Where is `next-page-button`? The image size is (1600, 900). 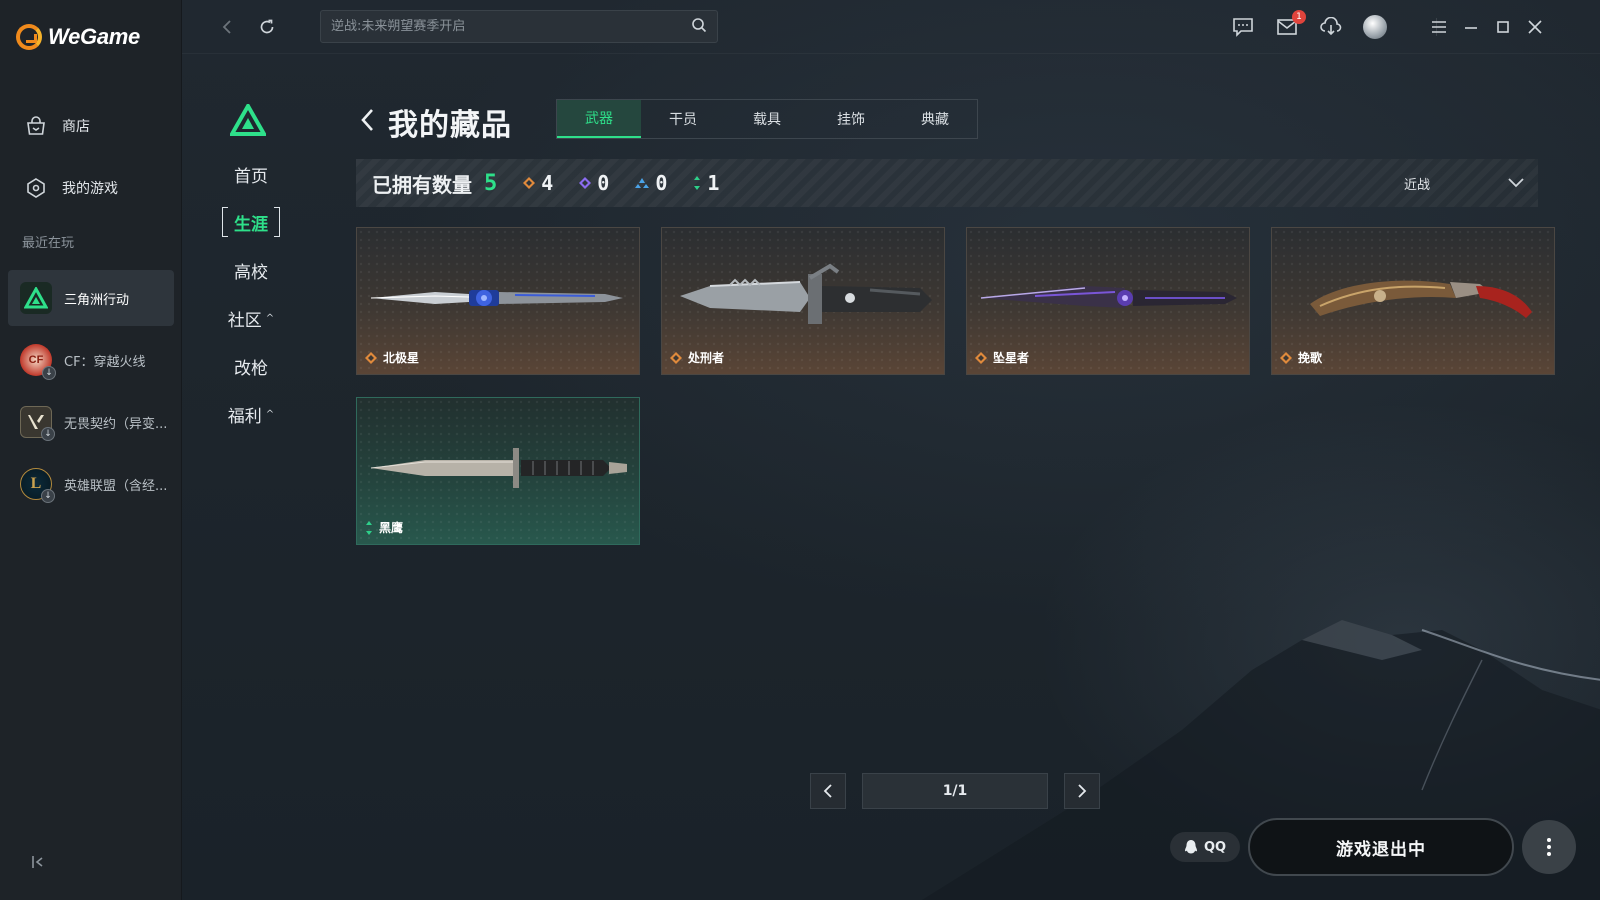 next-page-button is located at coordinates (1082, 791).